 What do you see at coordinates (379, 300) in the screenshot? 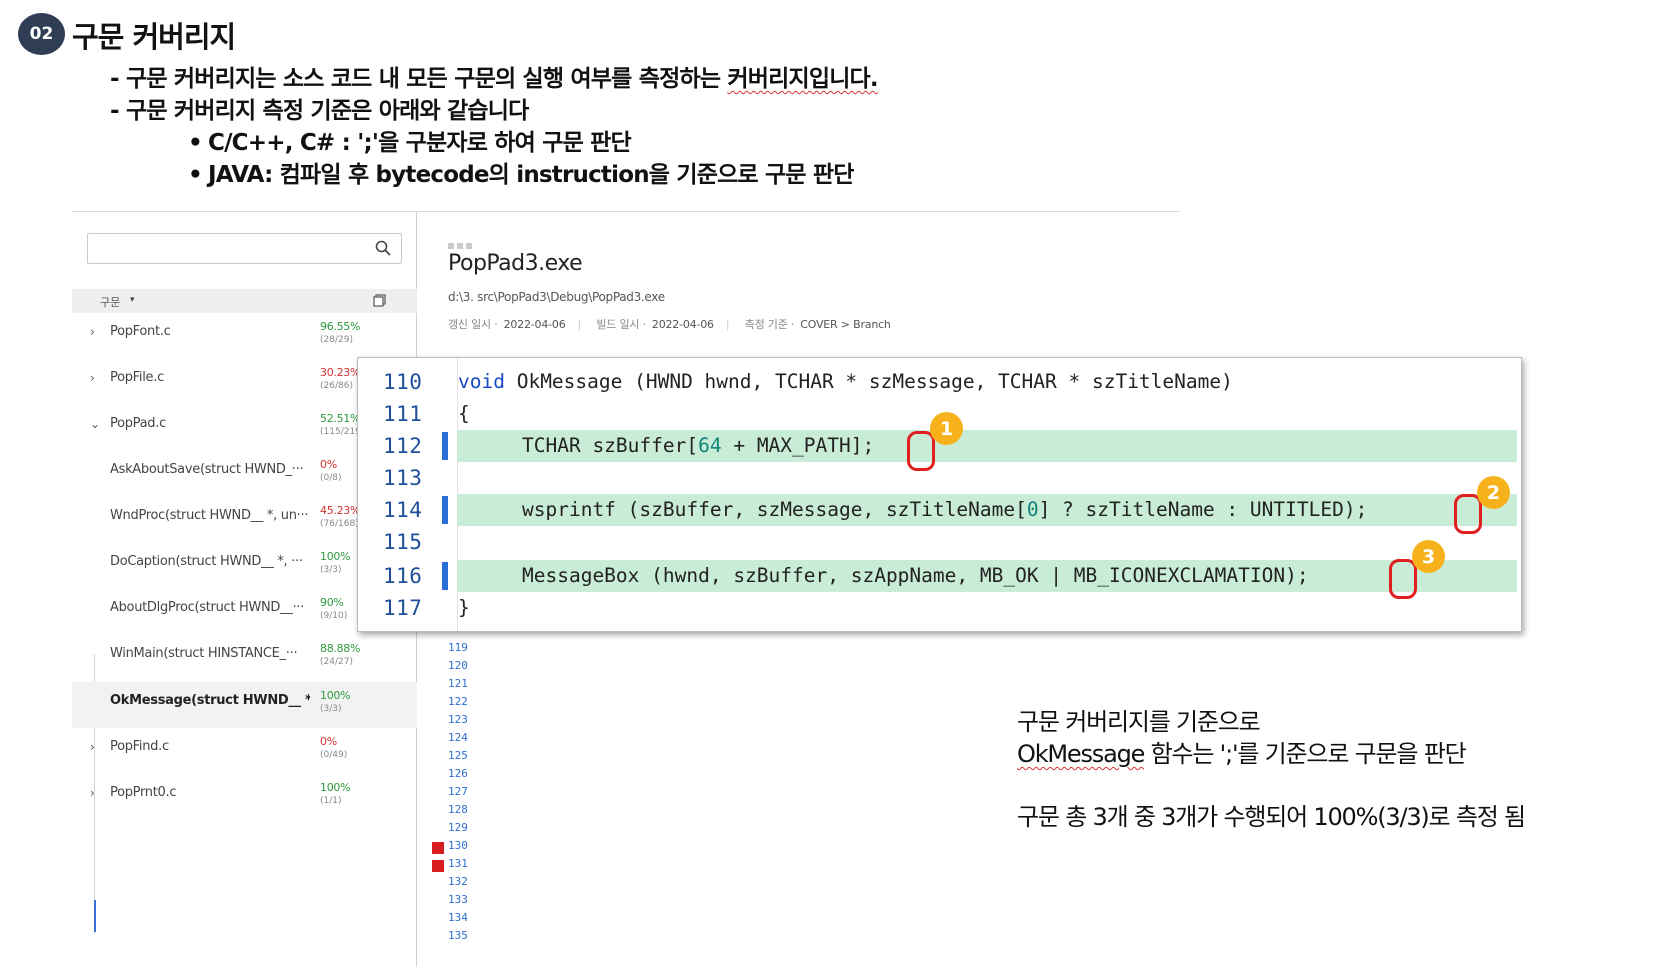
I see `copy-icon` at bounding box center [379, 300].